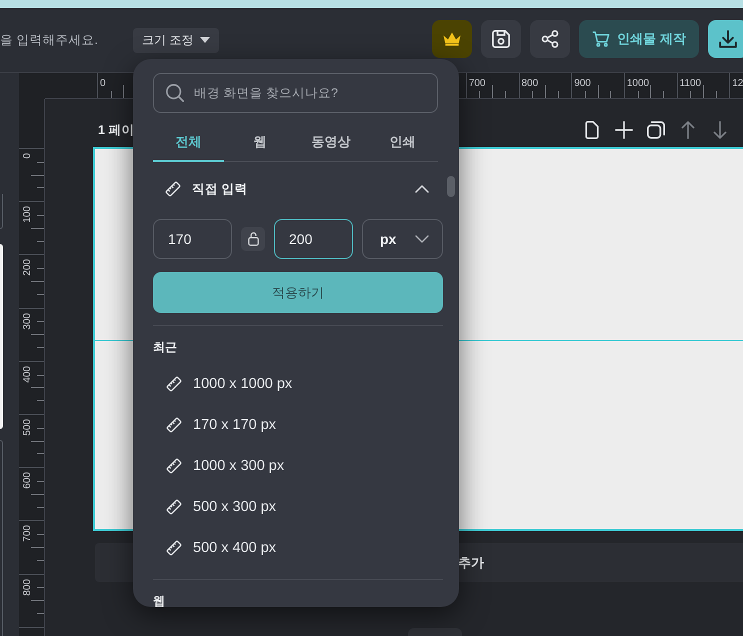 This screenshot has width=743, height=636. Describe the element at coordinates (638, 84) in the screenshot. I see `ruler-label: 1000` at that location.